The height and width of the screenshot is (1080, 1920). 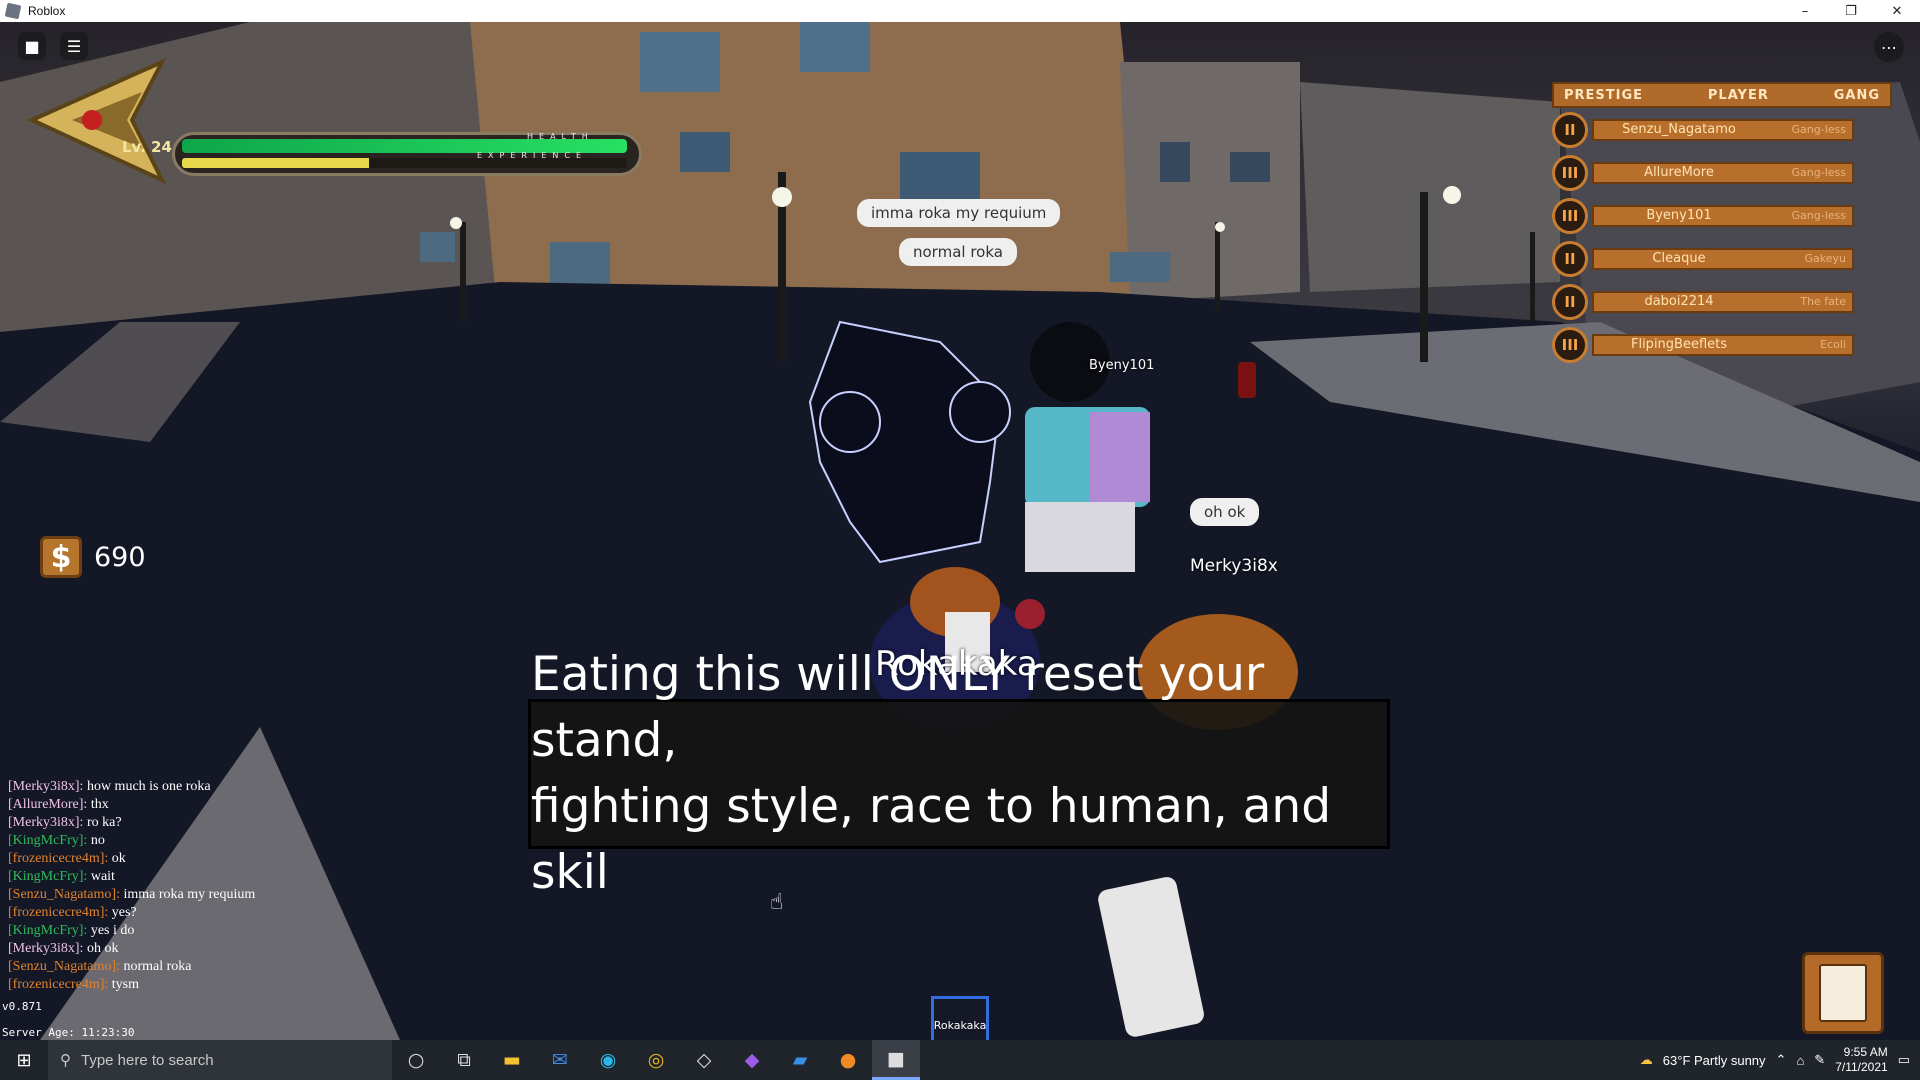 I want to click on search-placeholder: Type here to search, so click(x=147, y=1060).